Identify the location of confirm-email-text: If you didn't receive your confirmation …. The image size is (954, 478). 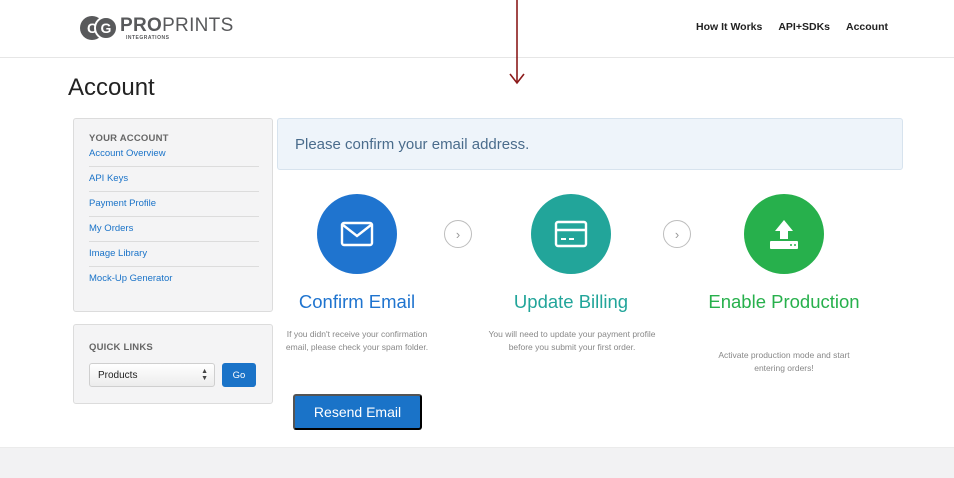
(357, 340).